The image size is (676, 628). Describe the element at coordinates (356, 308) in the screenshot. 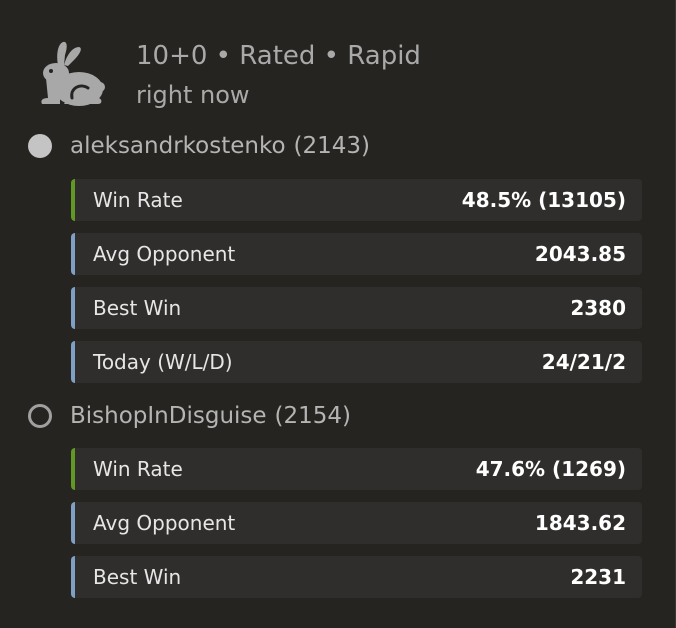

I see `stat-row-best-win: Best Win 2380` at that location.